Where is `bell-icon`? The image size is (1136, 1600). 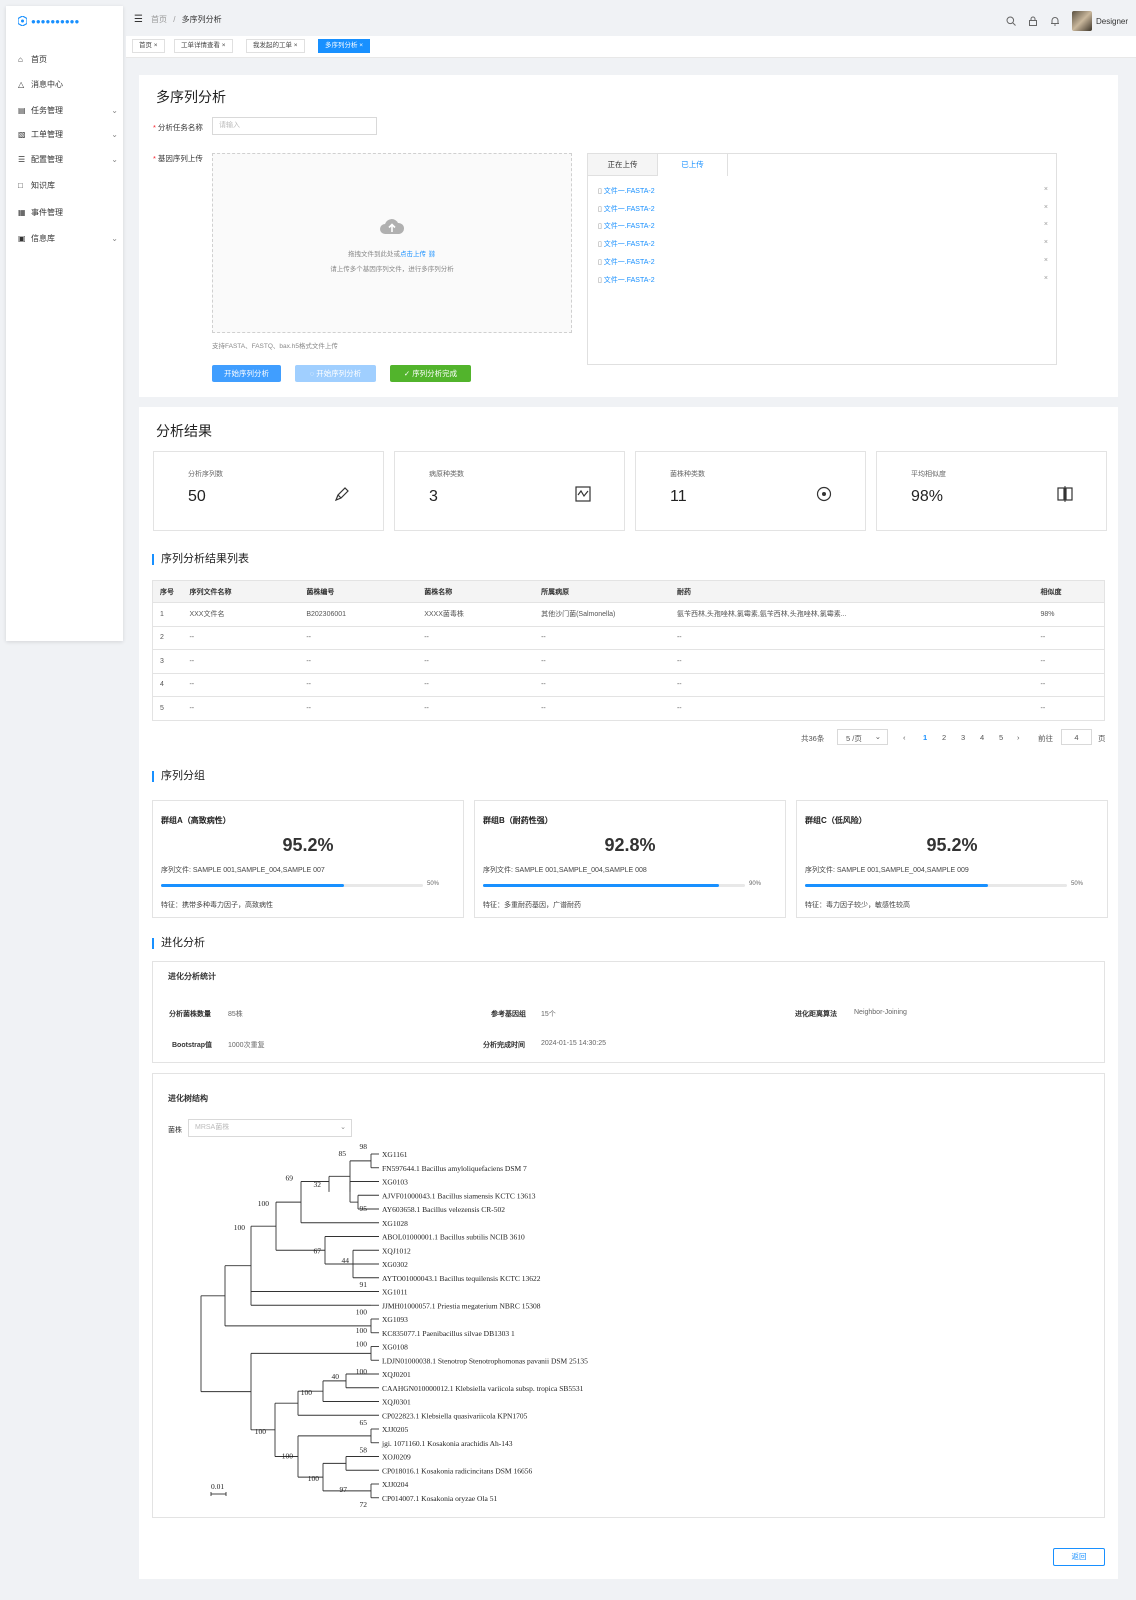 bell-icon is located at coordinates (1055, 21).